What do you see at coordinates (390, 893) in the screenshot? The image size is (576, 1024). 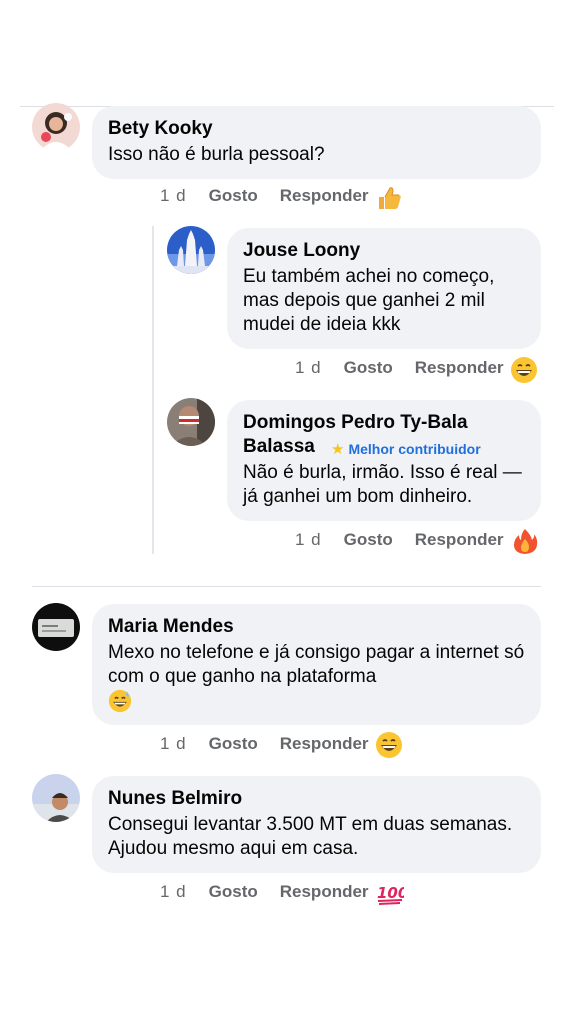 I see `hundred-points-icon: 100` at bounding box center [390, 893].